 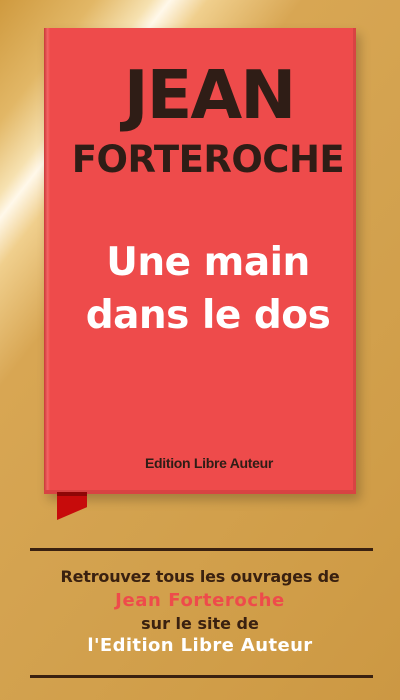 I want to click on book-bottom-edge, so click(x=200, y=492).